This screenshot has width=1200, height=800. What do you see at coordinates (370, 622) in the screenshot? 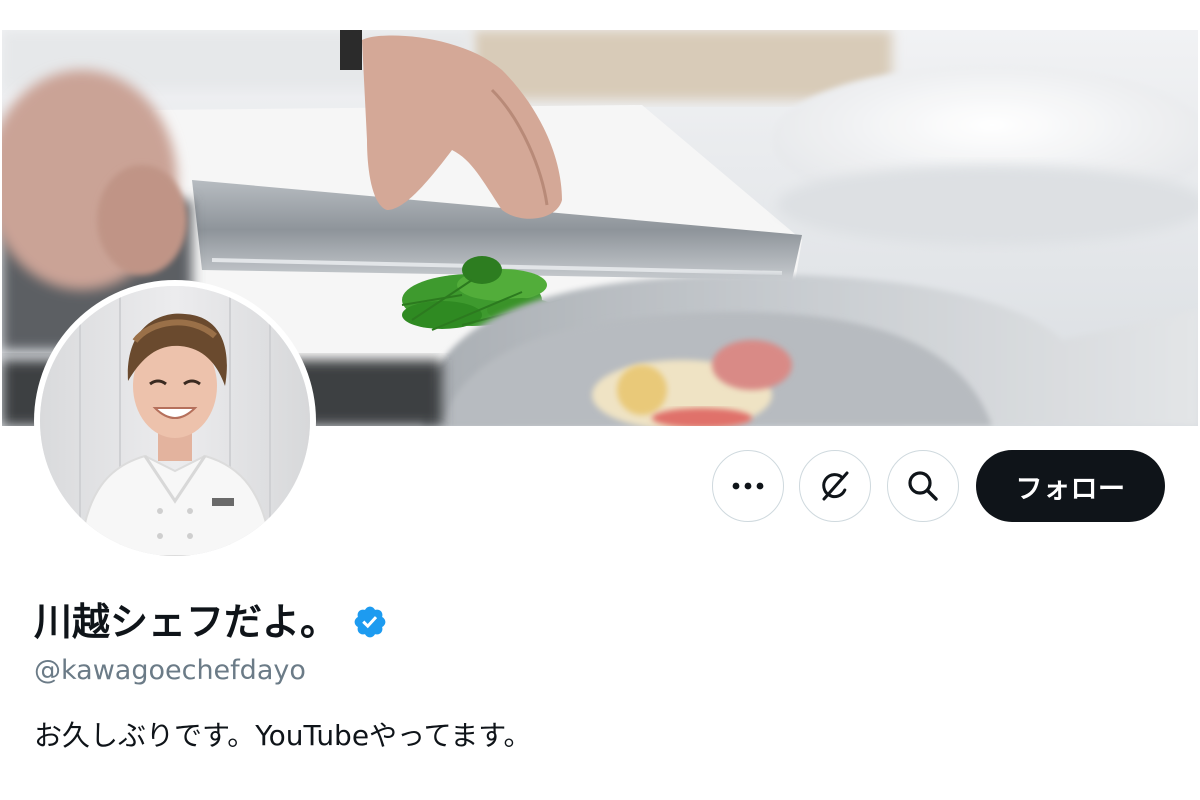
I see `verified-badge-icon` at bounding box center [370, 622].